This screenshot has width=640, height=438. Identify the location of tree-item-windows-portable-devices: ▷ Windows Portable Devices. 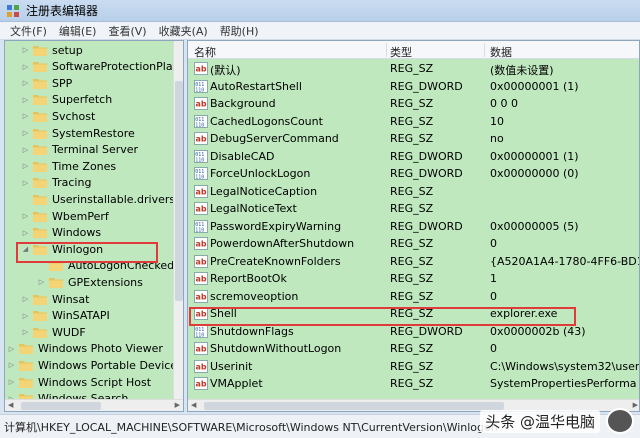
(91, 365).